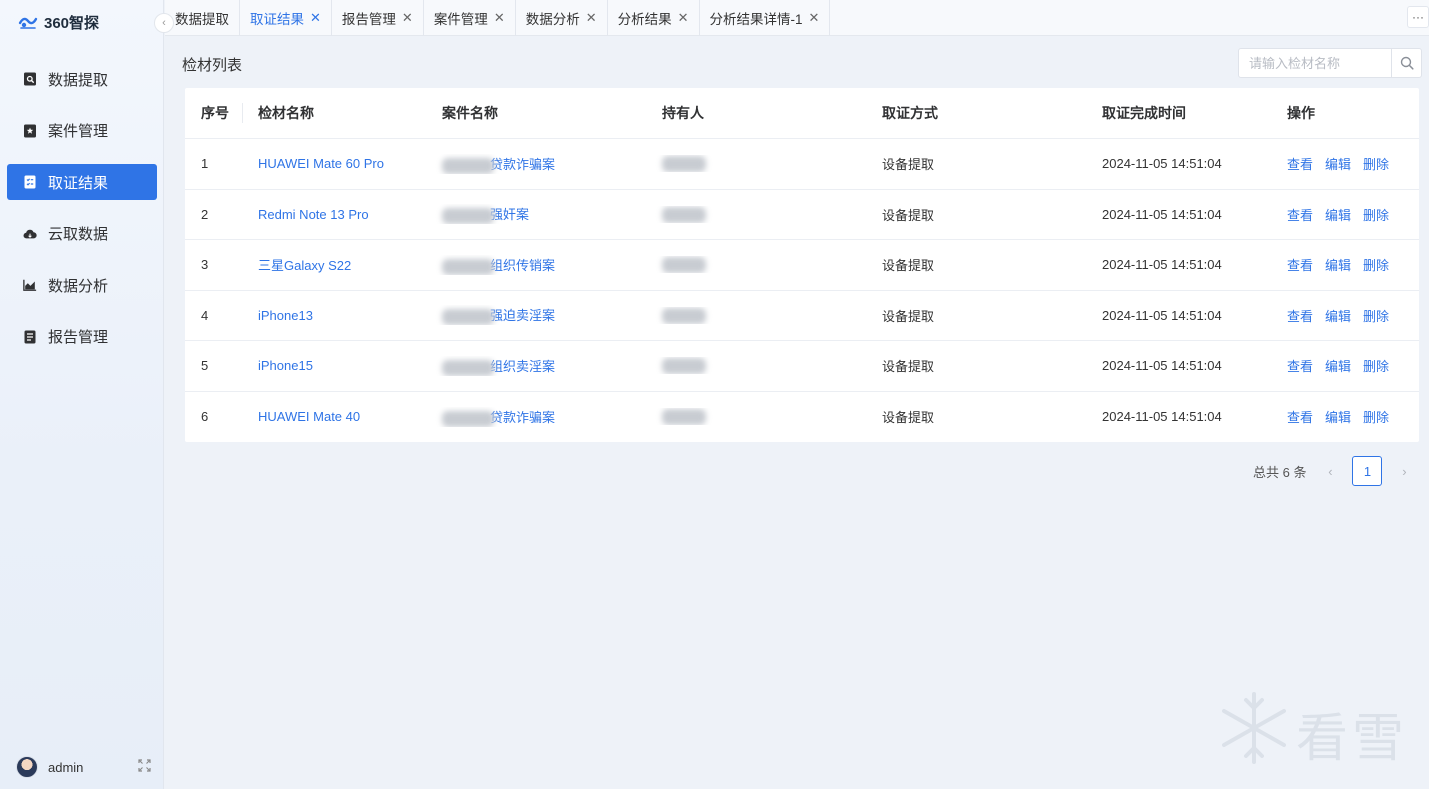 This screenshot has width=1429, height=789. I want to click on app-logo: 360智探, so click(58, 22).